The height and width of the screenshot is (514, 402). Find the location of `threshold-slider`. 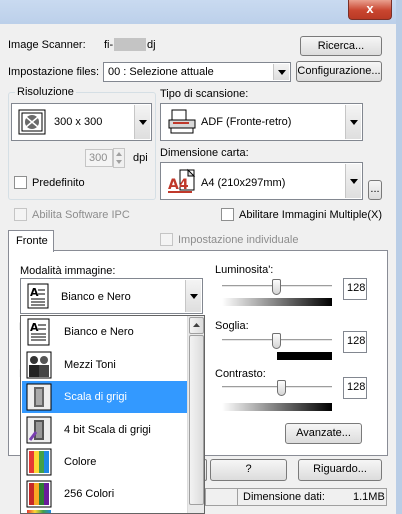

threshold-slider is located at coordinates (276, 341).